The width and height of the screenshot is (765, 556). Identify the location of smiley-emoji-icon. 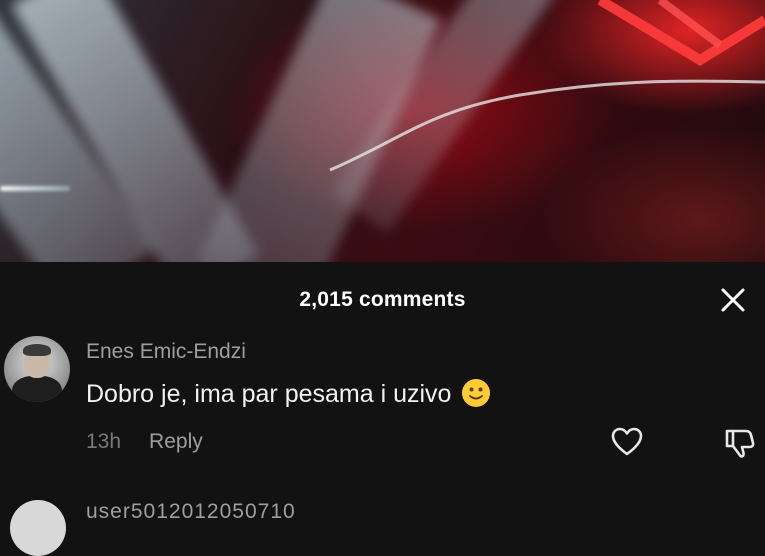
(476, 393).